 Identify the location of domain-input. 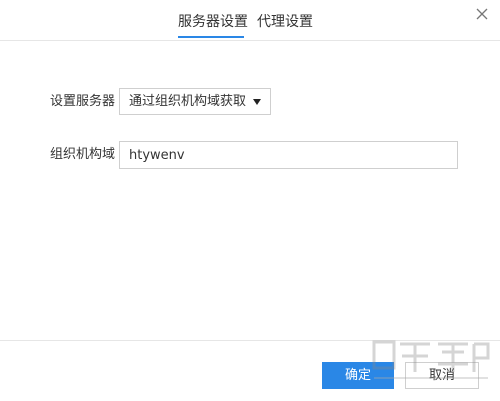
(288, 155).